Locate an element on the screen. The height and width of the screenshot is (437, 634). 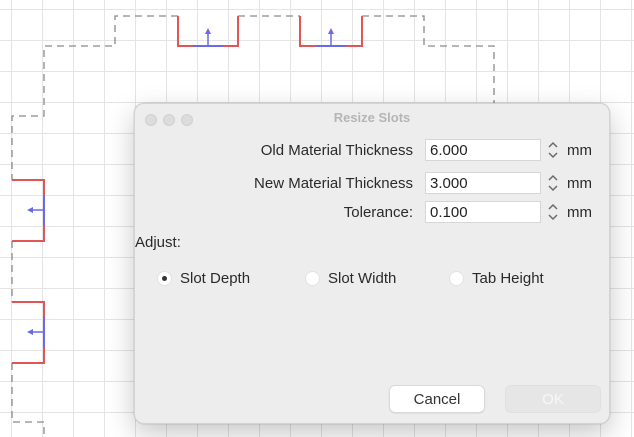
dialog-titlebar: Resize Slots is located at coordinates (372, 118).